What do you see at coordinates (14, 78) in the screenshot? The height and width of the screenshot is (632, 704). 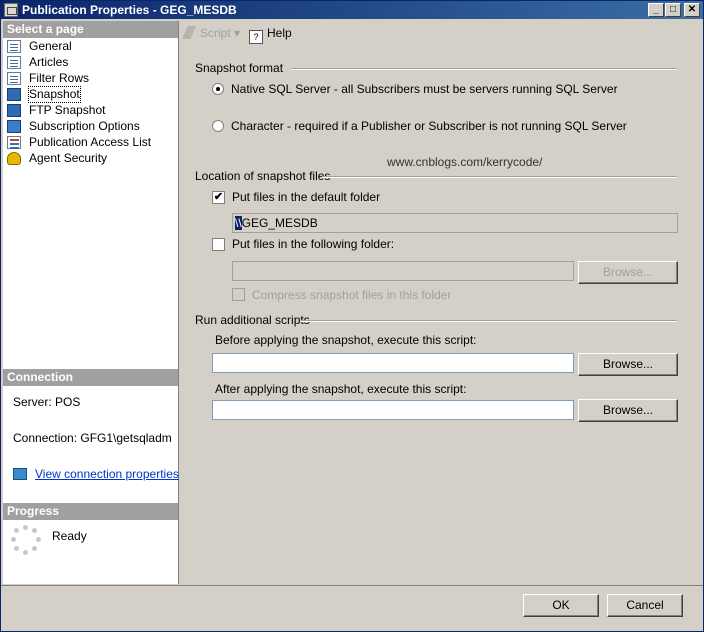 I see `filter-rows-page-icon` at bounding box center [14, 78].